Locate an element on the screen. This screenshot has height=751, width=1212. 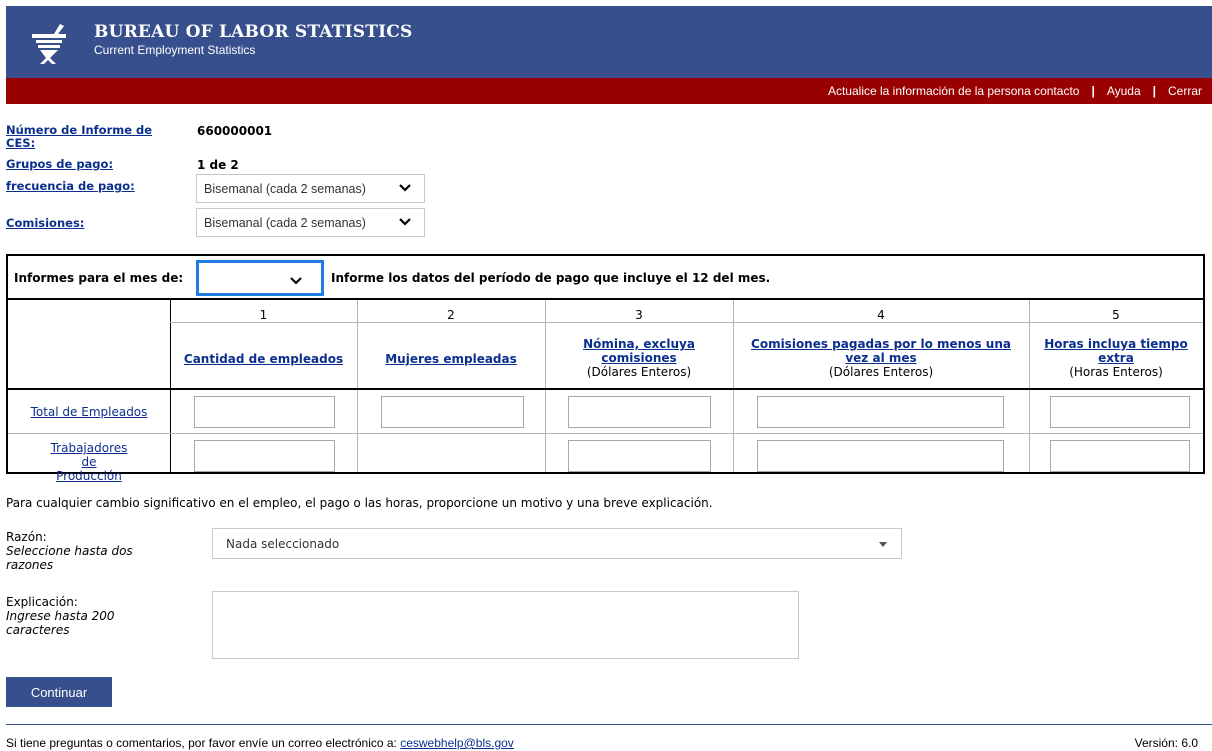
women-header-link: Mujeres empleadas is located at coordinates (451, 359).